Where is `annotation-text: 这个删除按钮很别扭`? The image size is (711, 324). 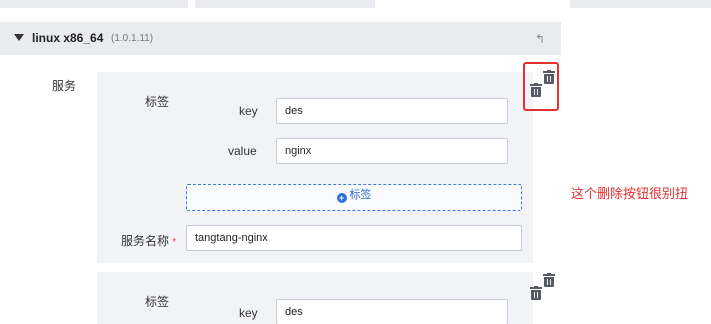
annotation-text: 这个删除按钮很别扭 is located at coordinates (630, 193).